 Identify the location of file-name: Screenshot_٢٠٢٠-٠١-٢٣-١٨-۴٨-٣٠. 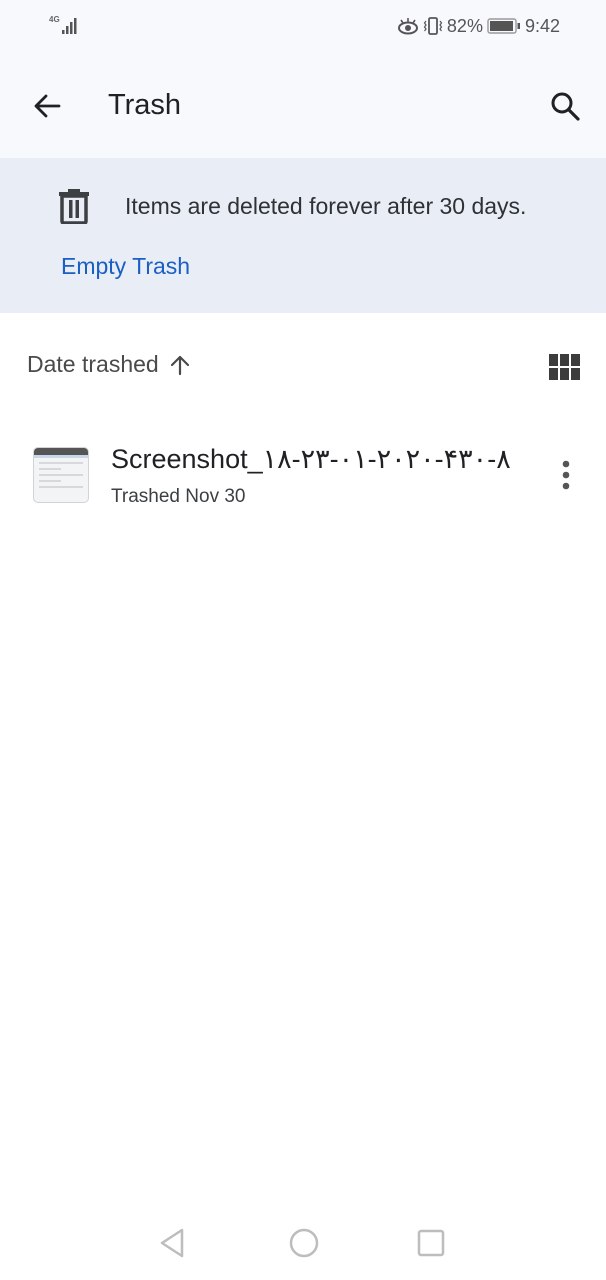
(311, 459).